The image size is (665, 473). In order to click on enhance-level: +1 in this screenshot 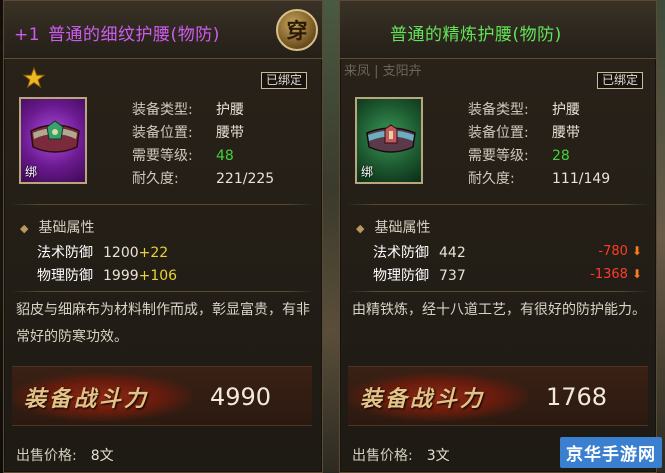, I will do `click(27, 35)`.